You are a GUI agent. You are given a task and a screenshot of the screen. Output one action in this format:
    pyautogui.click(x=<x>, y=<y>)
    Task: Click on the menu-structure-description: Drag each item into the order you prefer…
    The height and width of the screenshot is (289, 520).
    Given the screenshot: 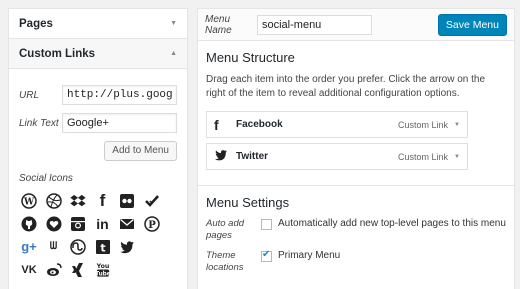 What is the action you would take?
    pyautogui.click(x=346, y=86)
    